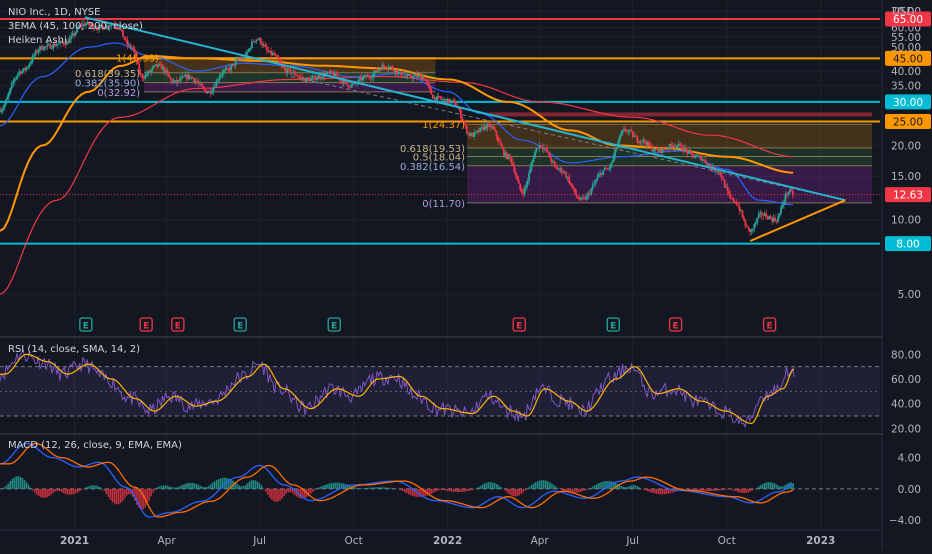  Describe the element at coordinates (906, 380) in the screenshot. I see `rsi-tick-label: 60.00` at that location.